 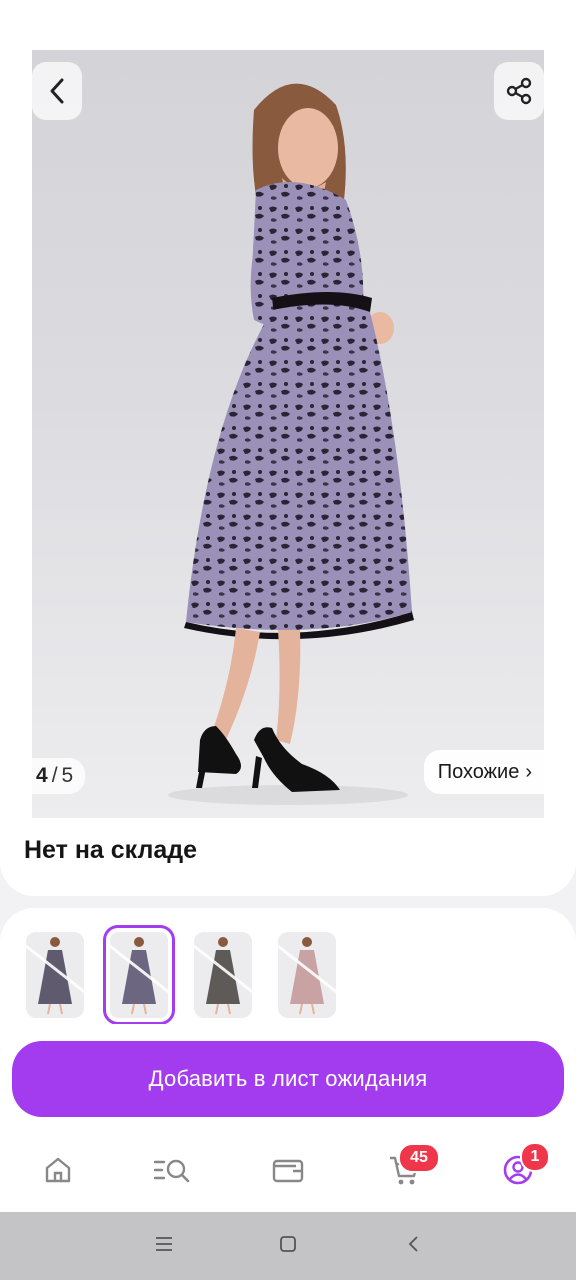 What do you see at coordinates (59, 776) in the screenshot?
I see `image-counter: 4 / 5` at bounding box center [59, 776].